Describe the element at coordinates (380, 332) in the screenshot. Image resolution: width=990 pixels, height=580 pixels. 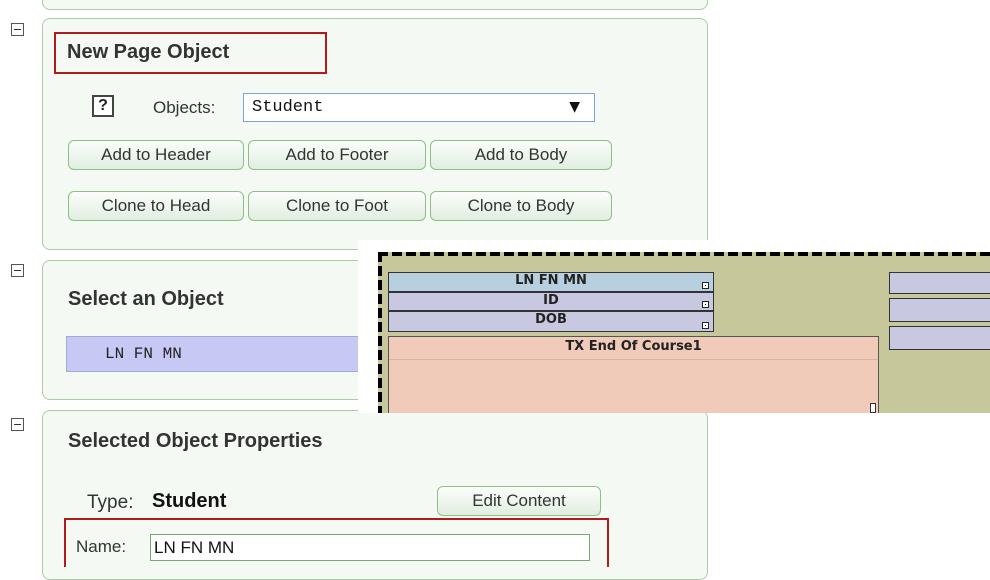
I see `canvas-dashed-border-left` at that location.